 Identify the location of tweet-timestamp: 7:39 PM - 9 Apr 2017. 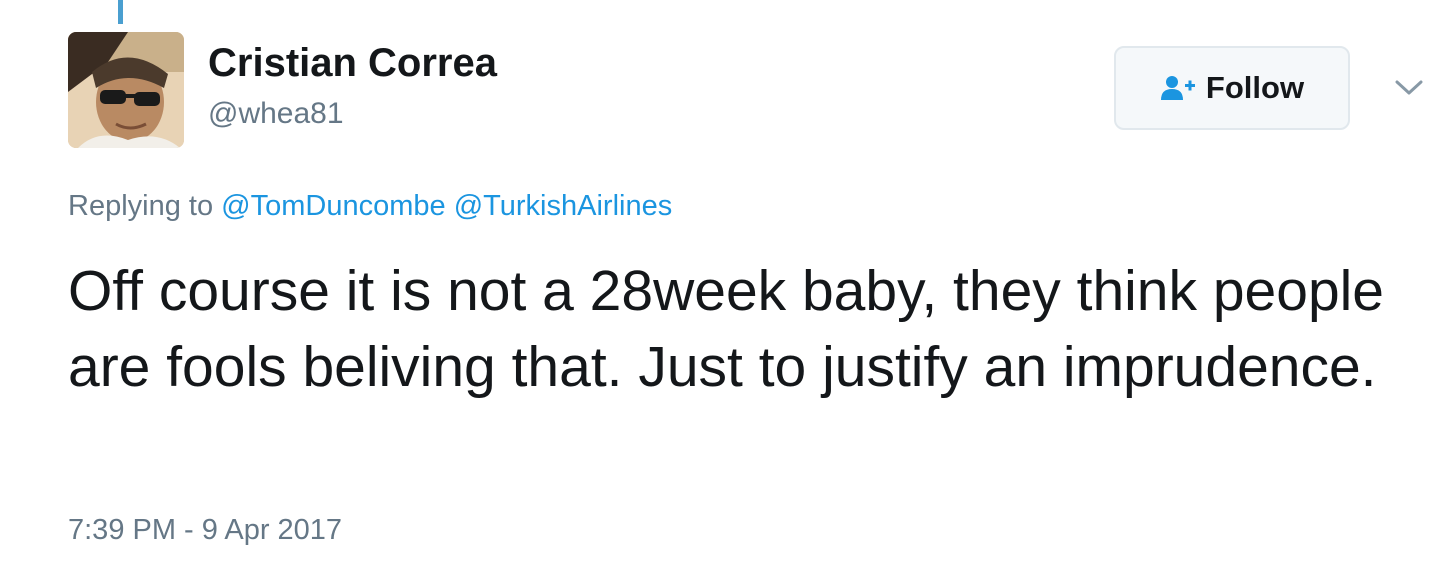
(205, 530).